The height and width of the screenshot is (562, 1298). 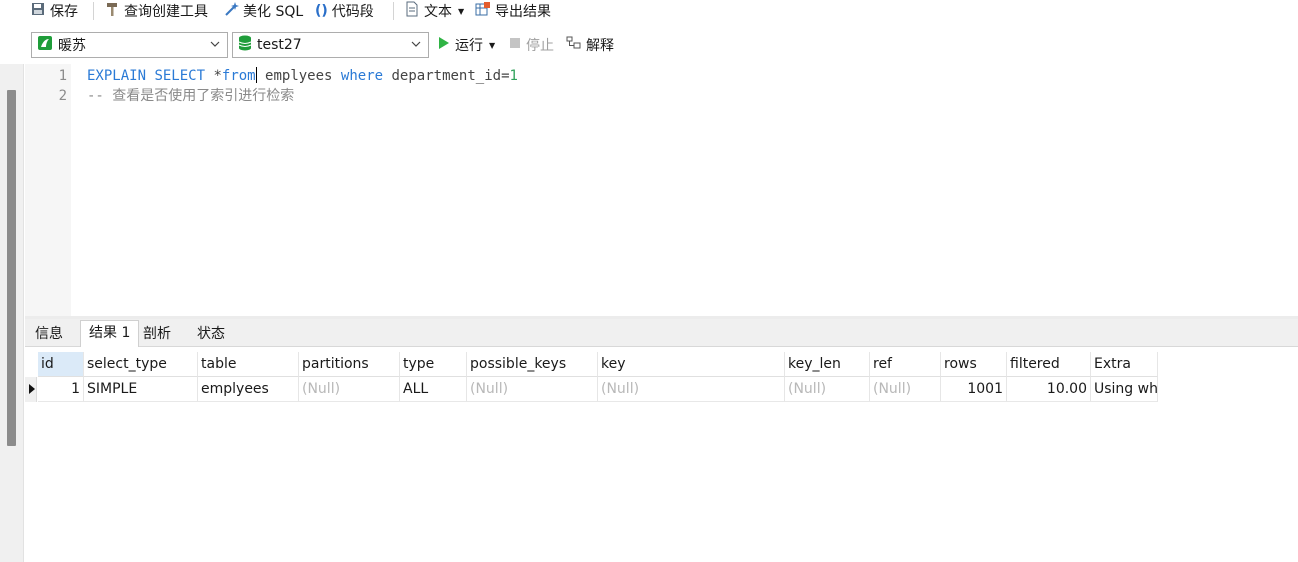 What do you see at coordinates (483, 11) in the screenshot?
I see `export-grid-icon` at bounding box center [483, 11].